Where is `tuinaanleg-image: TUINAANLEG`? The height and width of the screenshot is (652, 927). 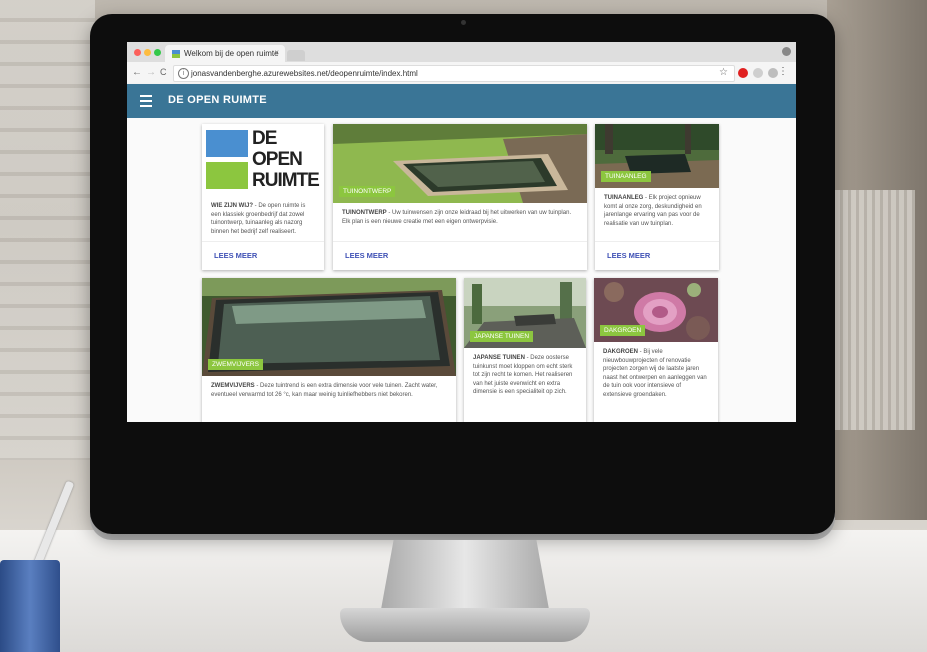
tuinaanleg-image: TUINAANLEG is located at coordinates (657, 156).